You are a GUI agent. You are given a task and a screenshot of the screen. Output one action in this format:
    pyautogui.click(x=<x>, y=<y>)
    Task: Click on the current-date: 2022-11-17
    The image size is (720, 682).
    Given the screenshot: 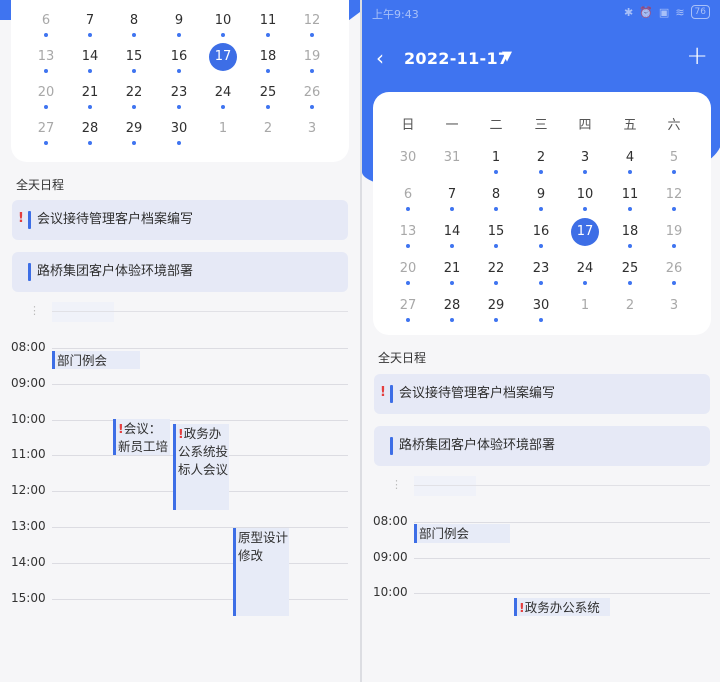 What is the action you would take?
    pyautogui.click(x=456, y=58)
    